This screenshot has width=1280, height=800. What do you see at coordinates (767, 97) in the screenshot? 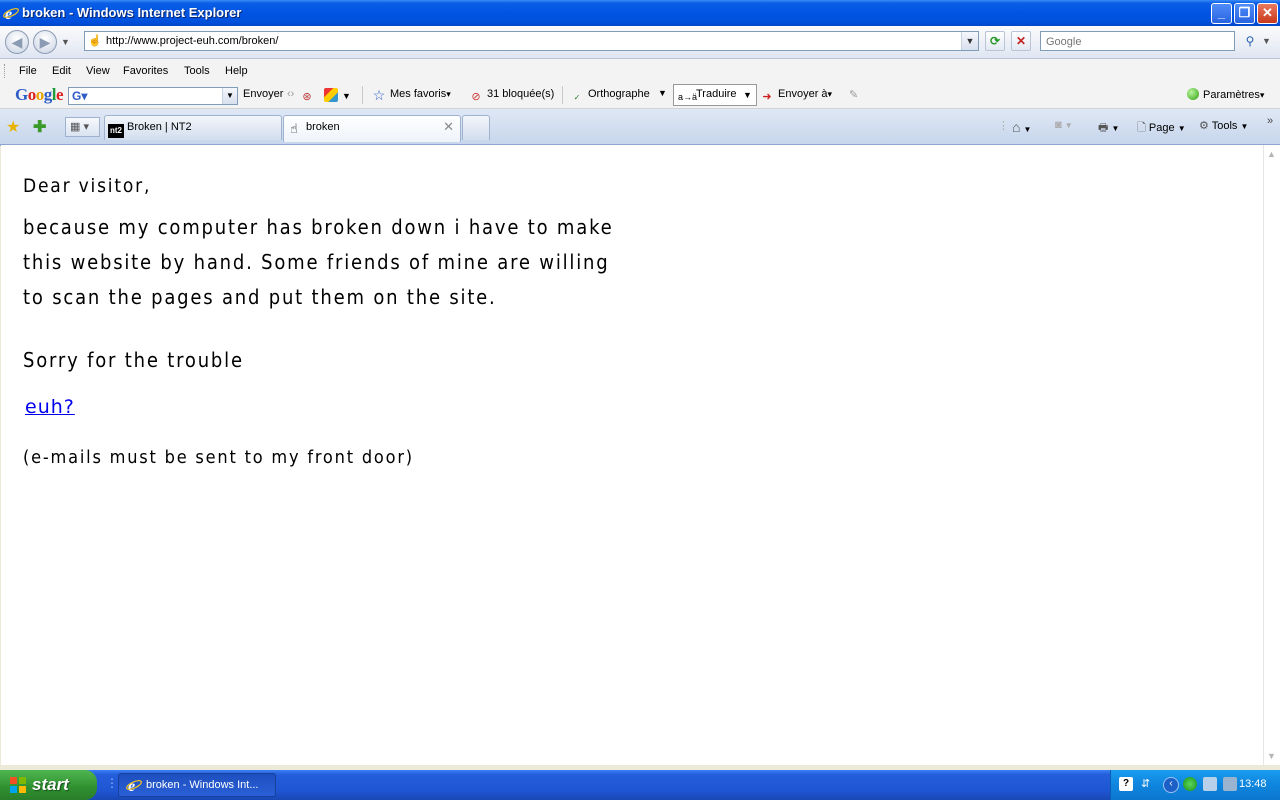
I see `send-page-icon: ➜` at bounding box center [767, 97].